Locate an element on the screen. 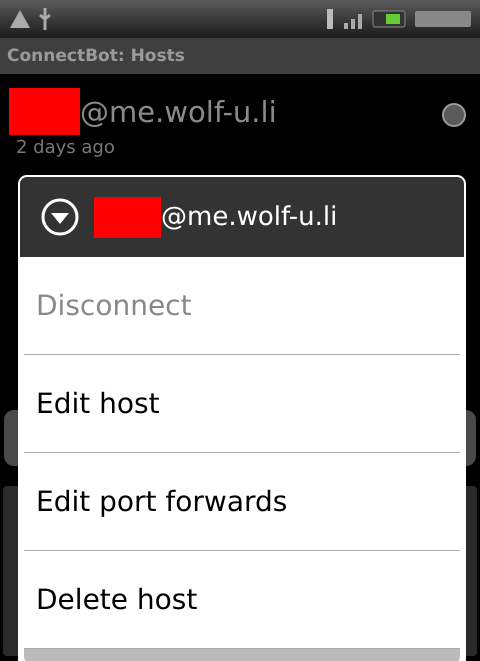 The height and width of the screenshot is (661, 480). caret-icon is located at coordinates (60, 217).